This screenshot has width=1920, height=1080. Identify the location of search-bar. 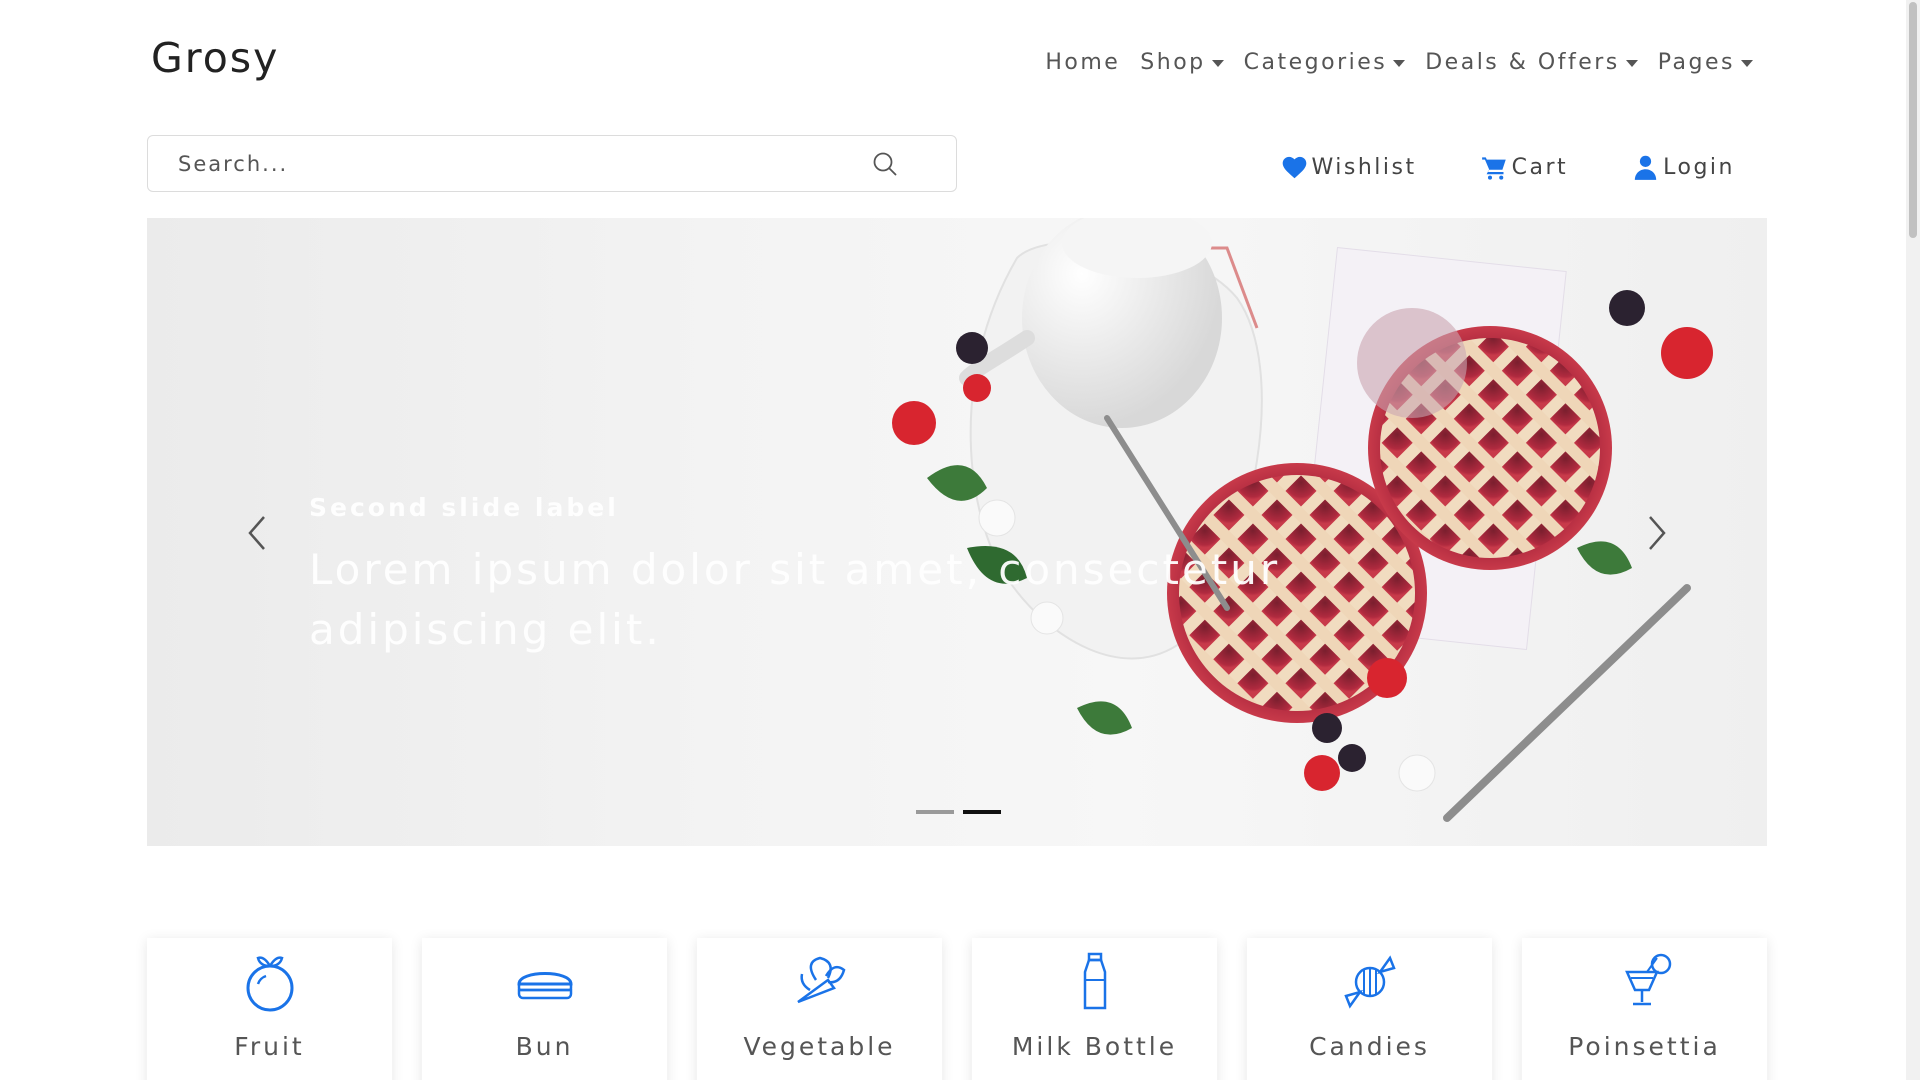
(552, 163).